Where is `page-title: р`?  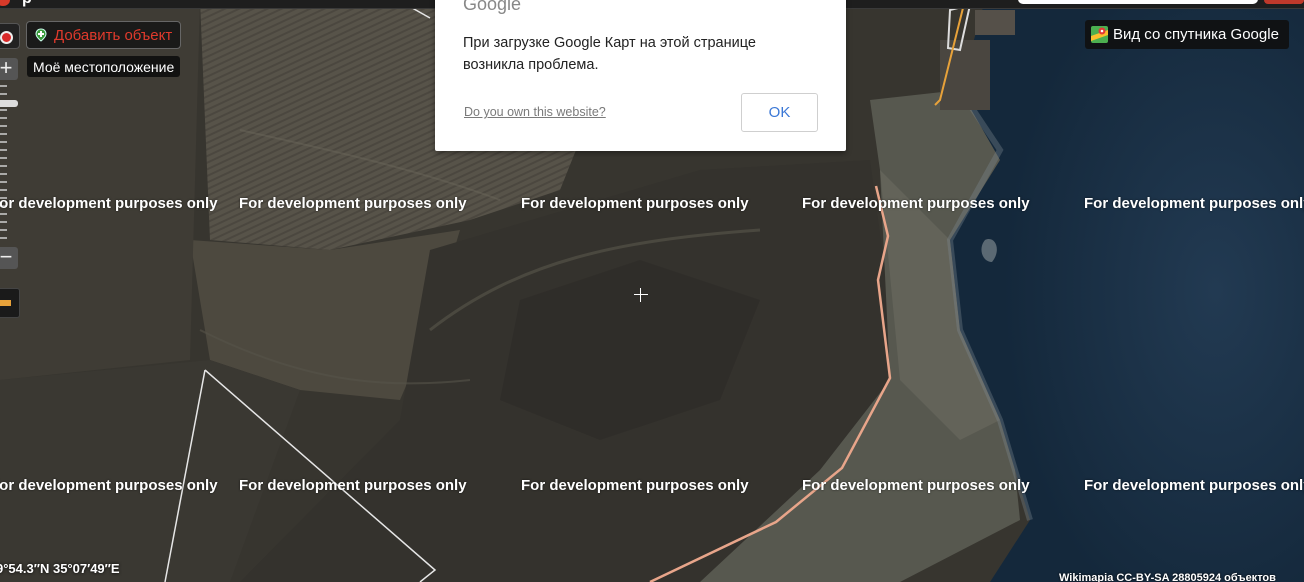 page-title: р is located at coordinates (27, 4).